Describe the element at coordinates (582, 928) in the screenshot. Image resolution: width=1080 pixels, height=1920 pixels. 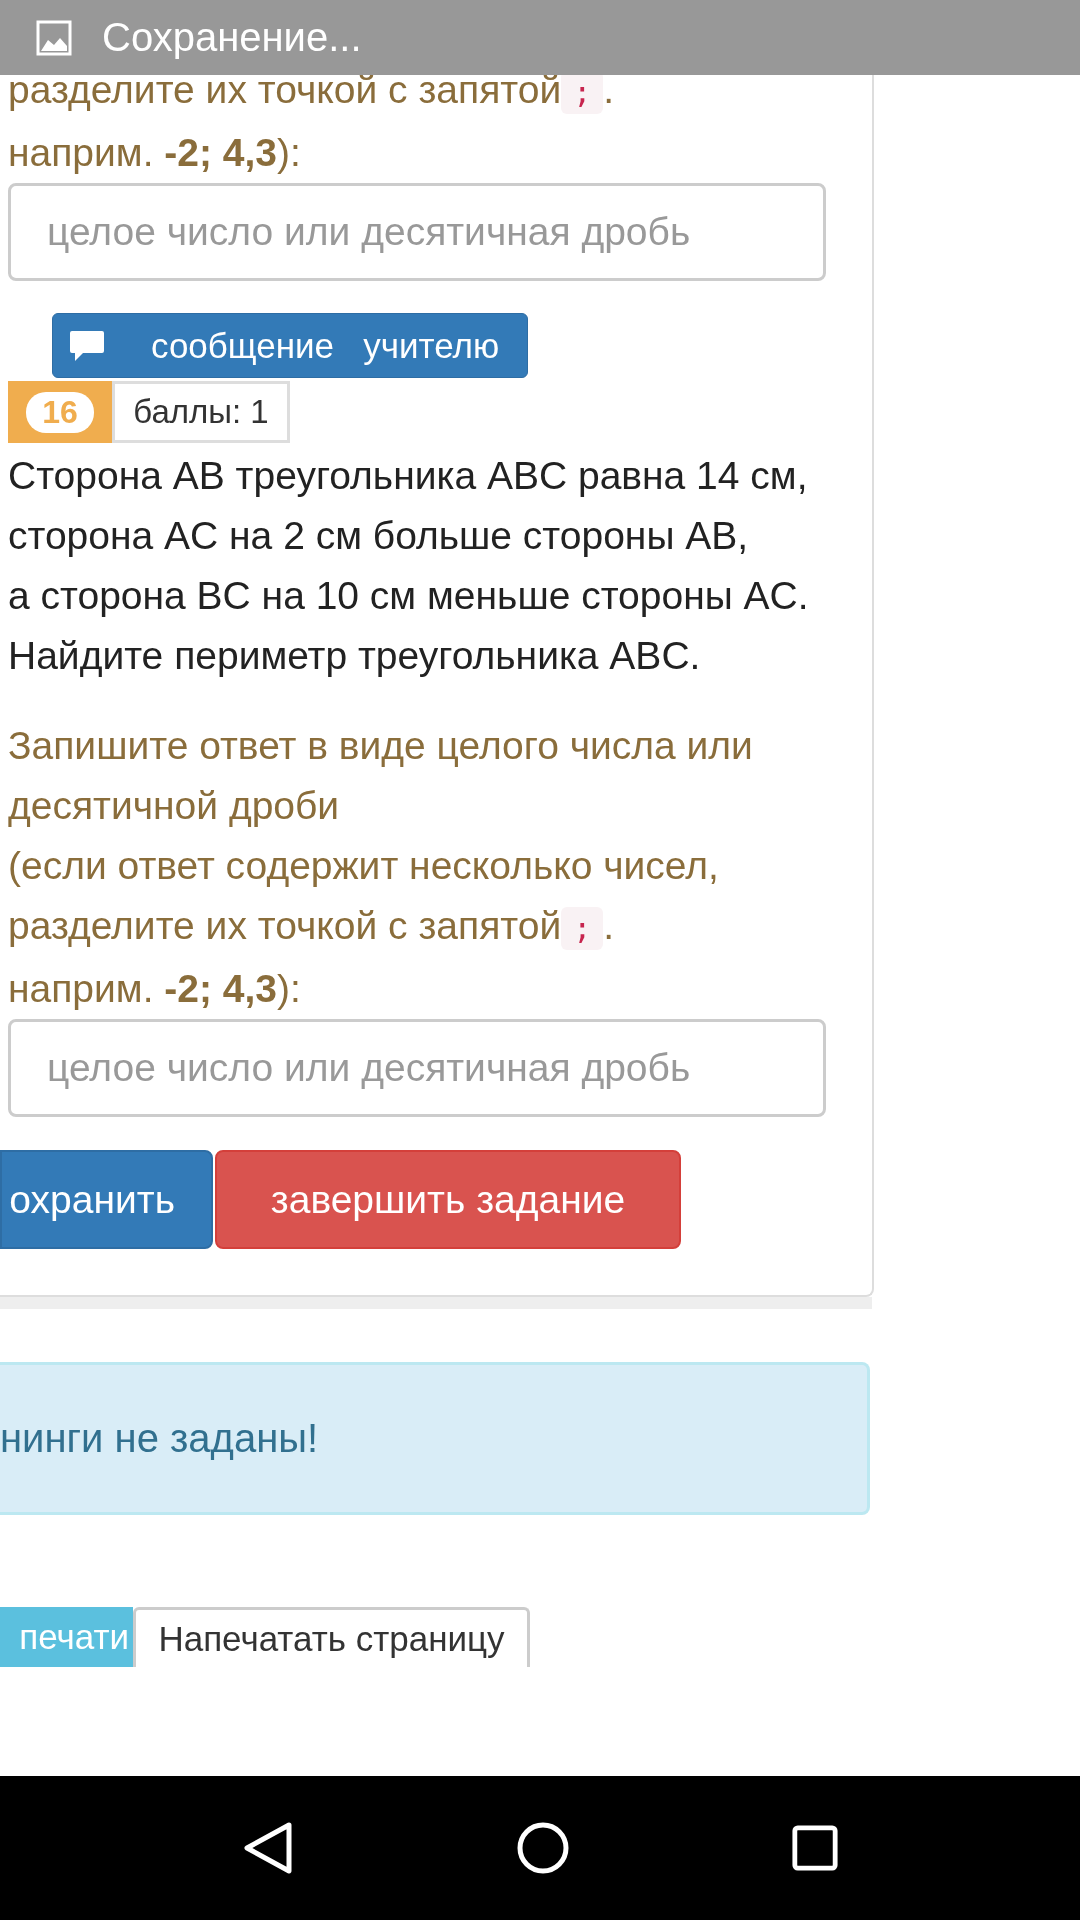
I see `code-snippet: ;` at that location.